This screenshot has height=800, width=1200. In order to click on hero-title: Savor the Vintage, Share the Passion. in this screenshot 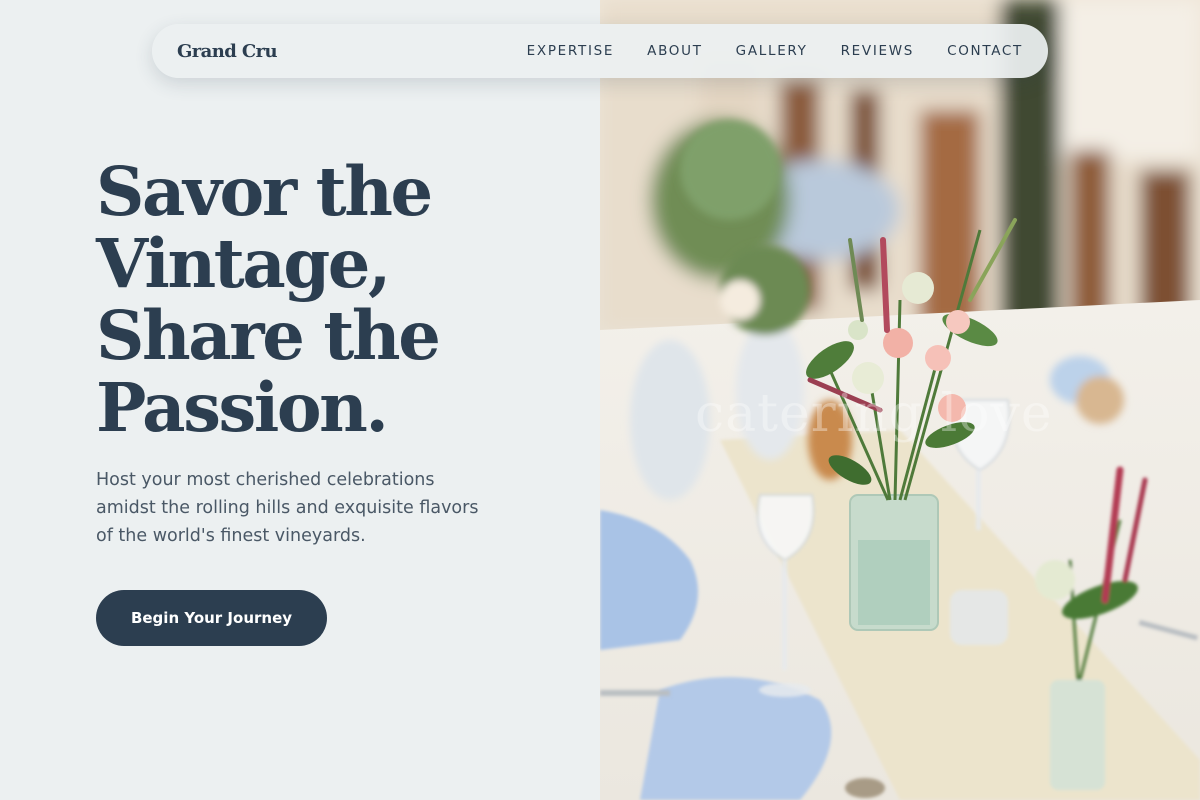, I will do `click(336, 300)`.